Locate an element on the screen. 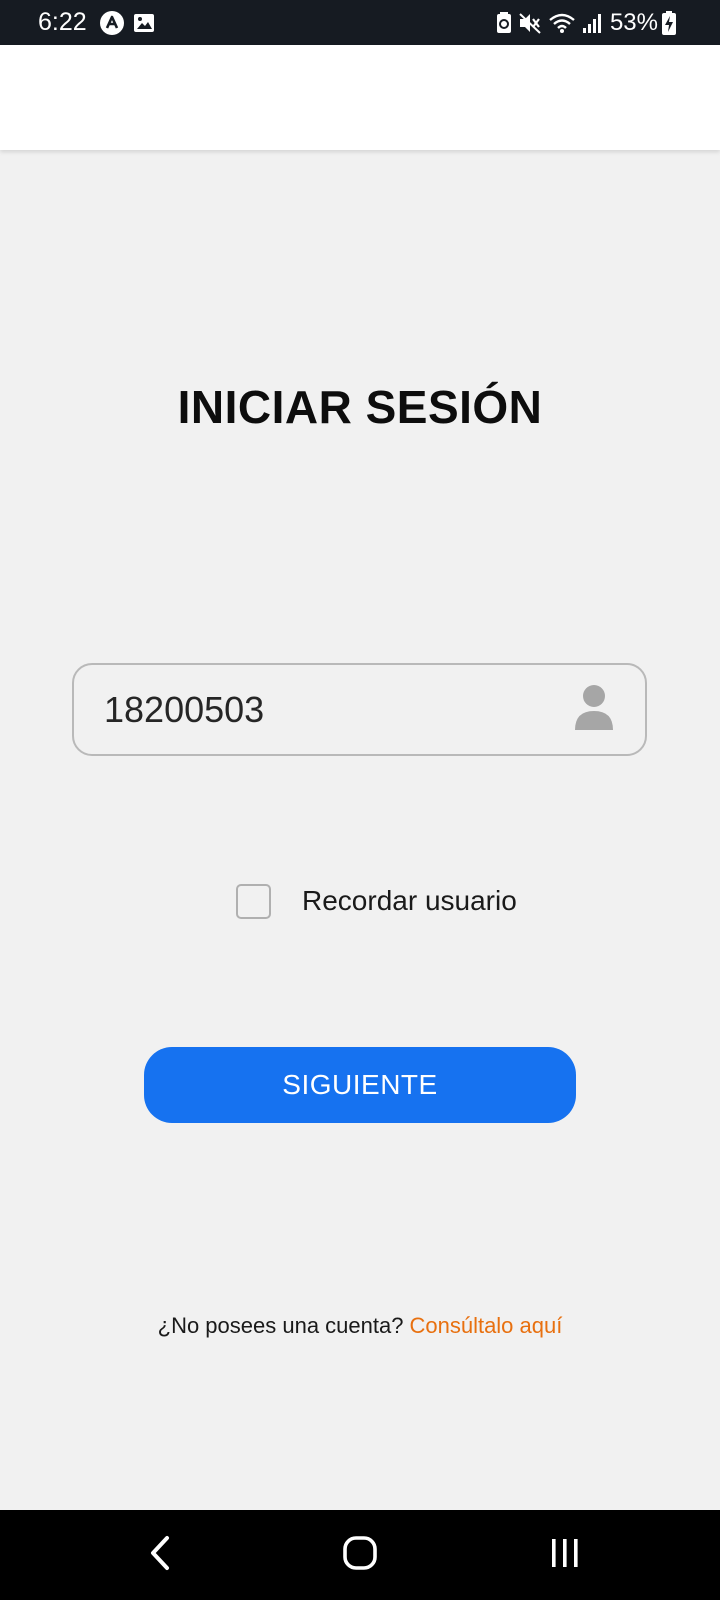 This screenshot has width=720, height=1600. mute-icon is located at coordinates (530, 23).